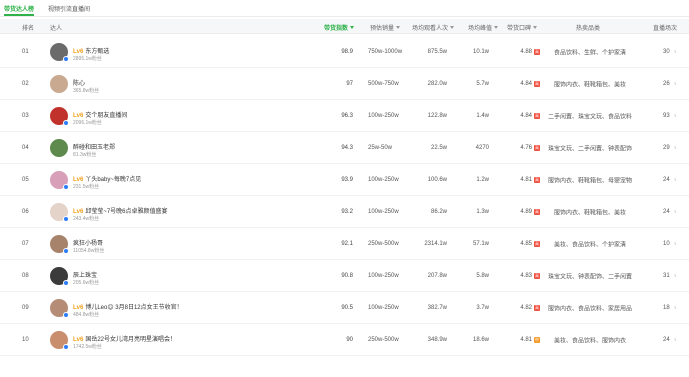  What do you see at coordinates (347, 275) in the screenshot?
I see `score-value: 90.8` at bounding box center [347, 275].